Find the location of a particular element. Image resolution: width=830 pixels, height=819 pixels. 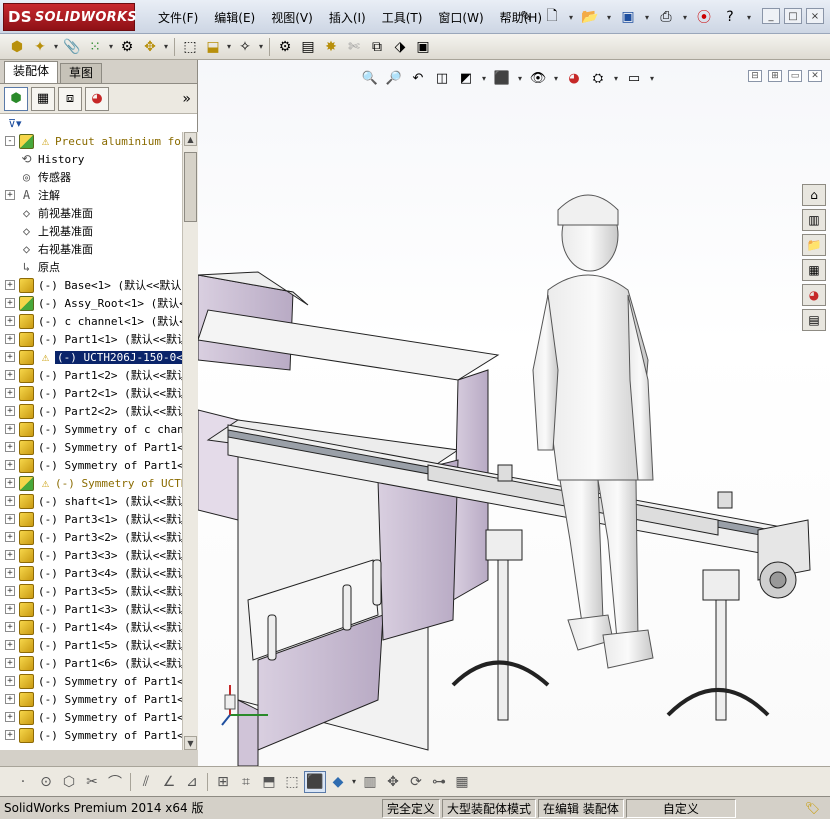

scroll-thumb is located at coordinates (190, 187).